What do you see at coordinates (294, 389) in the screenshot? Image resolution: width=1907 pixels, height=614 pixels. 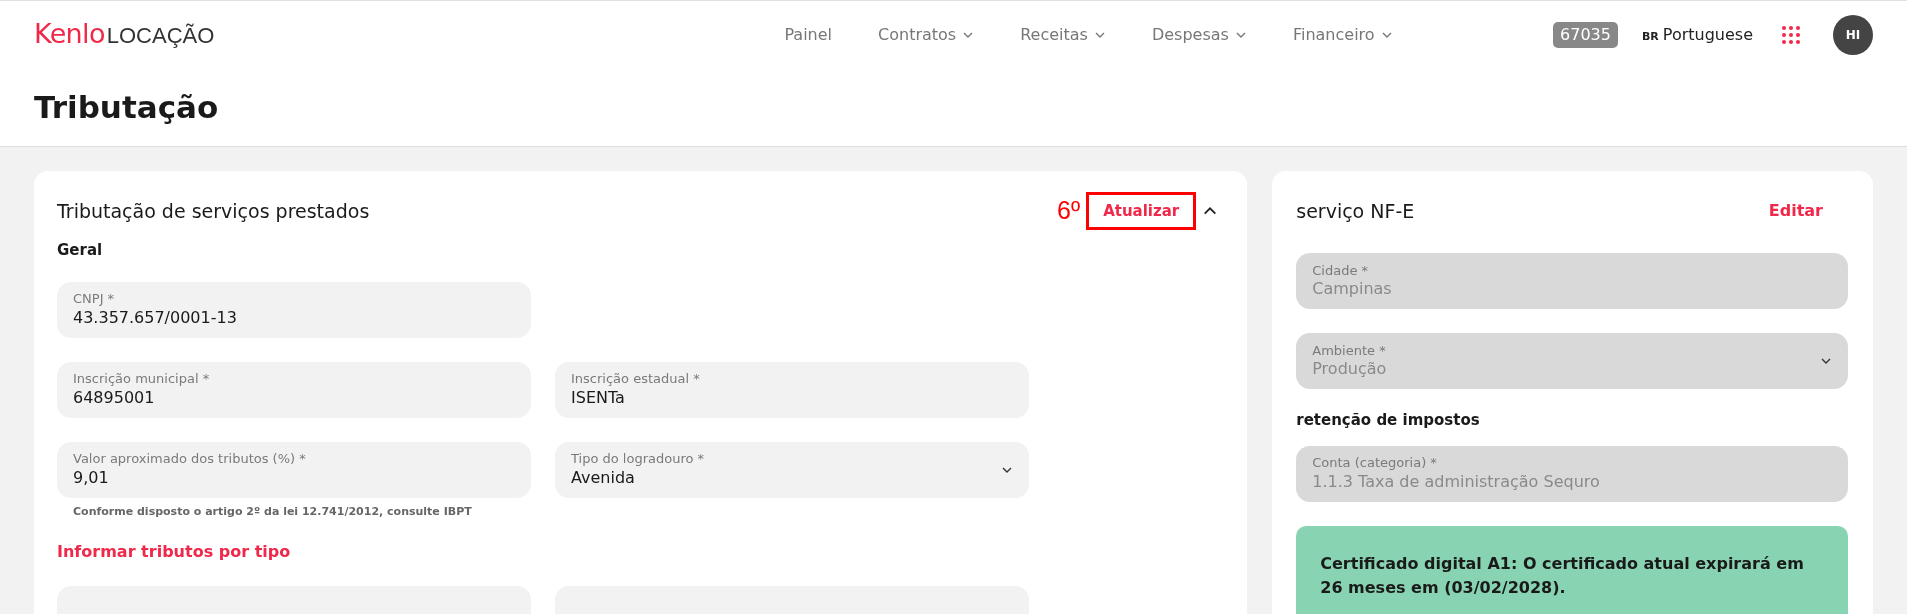 I see `input-field: Inscrição municipal * 64895001` at bounding box center [294, 389].